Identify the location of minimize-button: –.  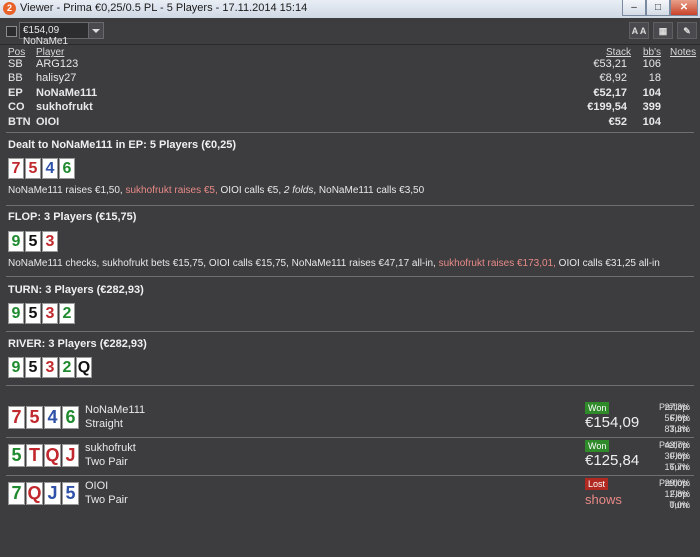
(634, 8).